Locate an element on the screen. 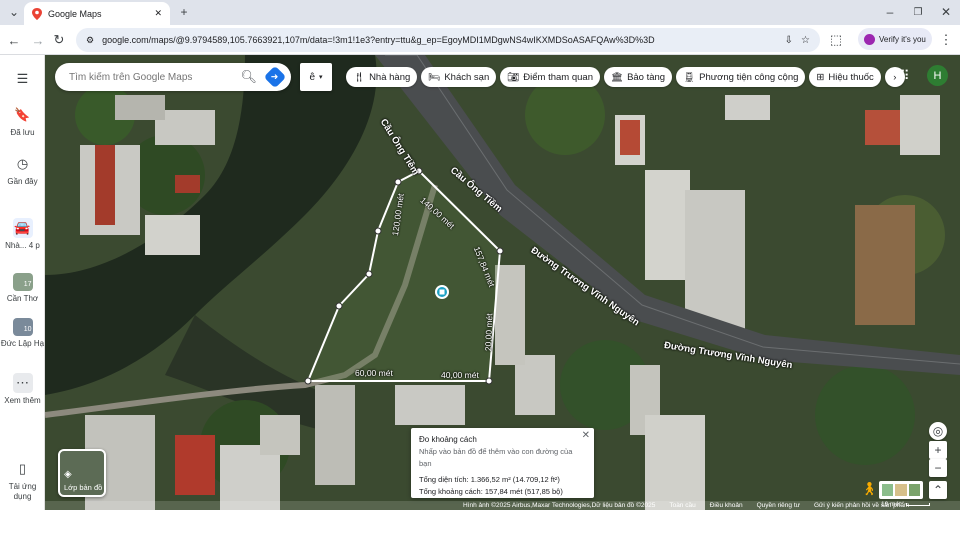 The width and height of the screenshot is (960, 540). zoom-in-button: + is located at coordinates (938, 450).